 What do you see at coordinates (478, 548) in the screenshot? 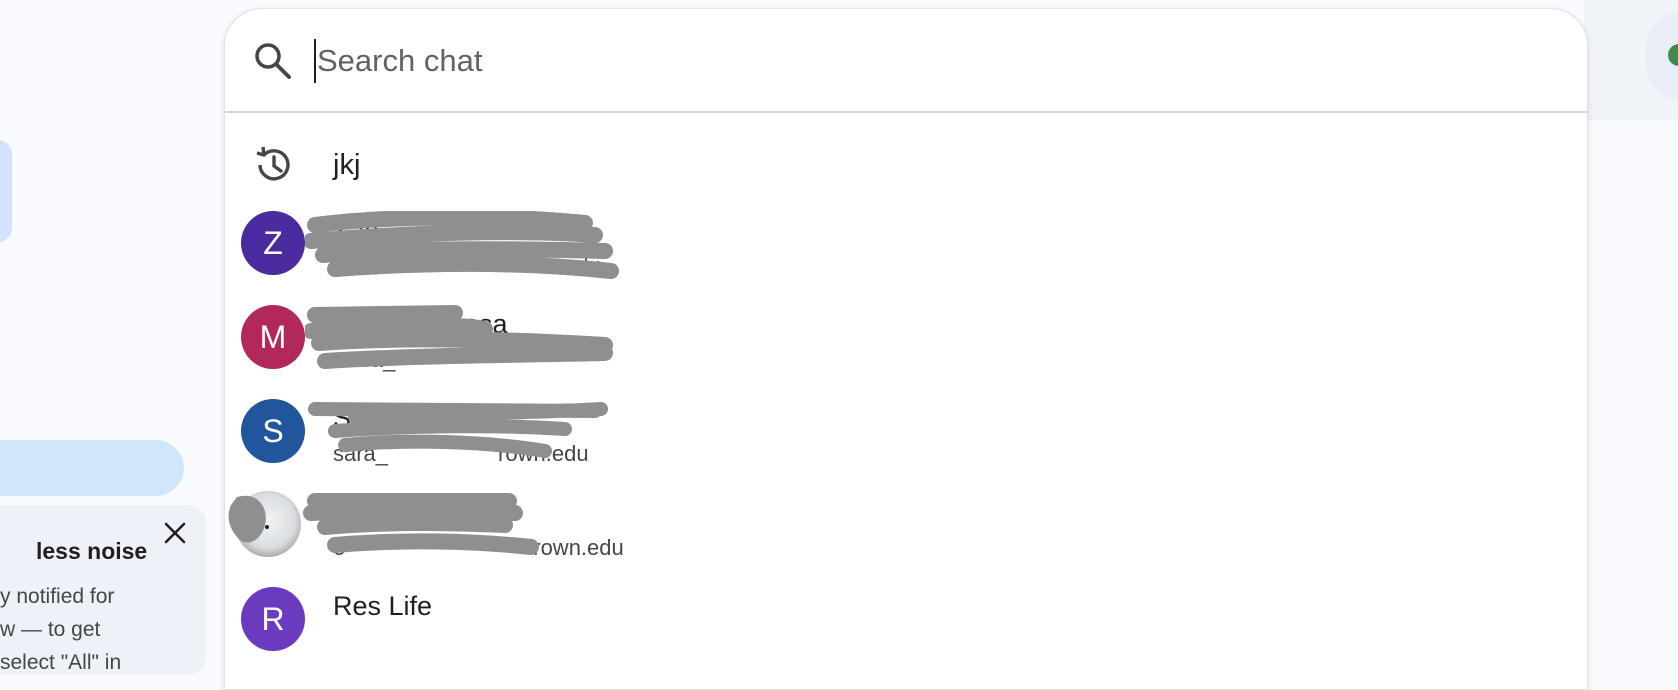
I see `contact-email: e rown.edu` at bounding box center [478, 548].